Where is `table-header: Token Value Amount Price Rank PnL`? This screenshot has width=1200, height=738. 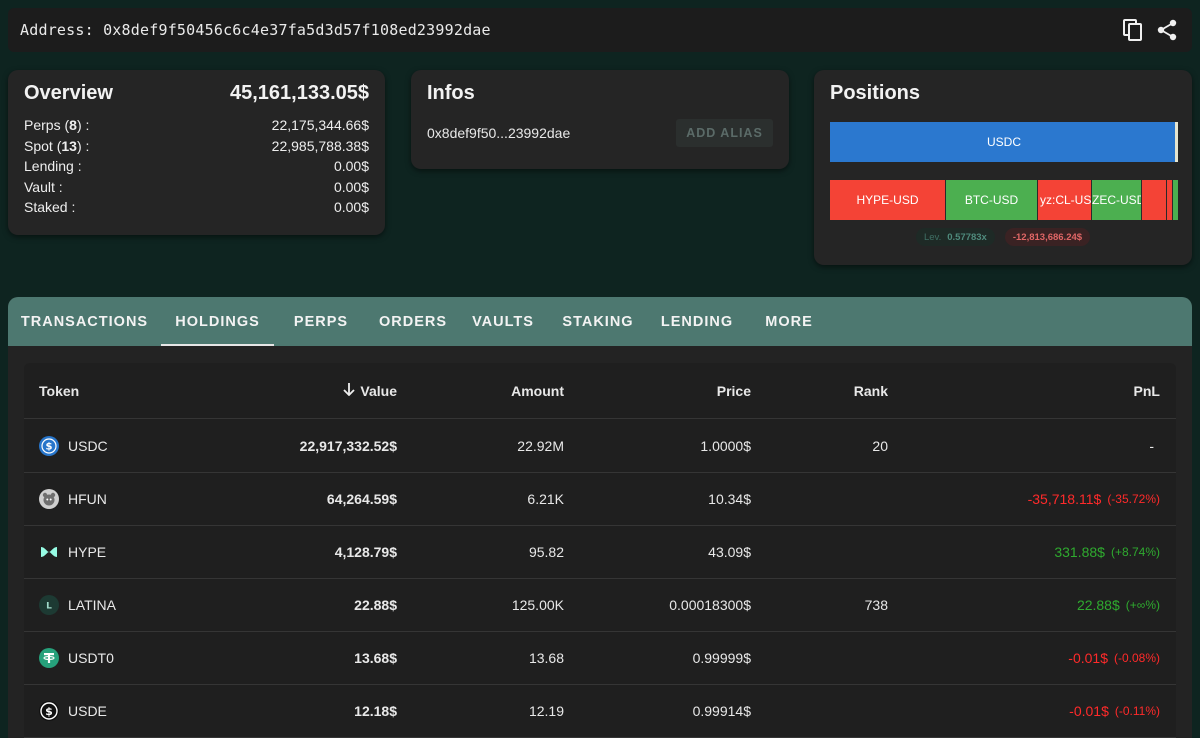
table-header: Token Value Amount Price Rank PnL is located at coordinates (600, 391).